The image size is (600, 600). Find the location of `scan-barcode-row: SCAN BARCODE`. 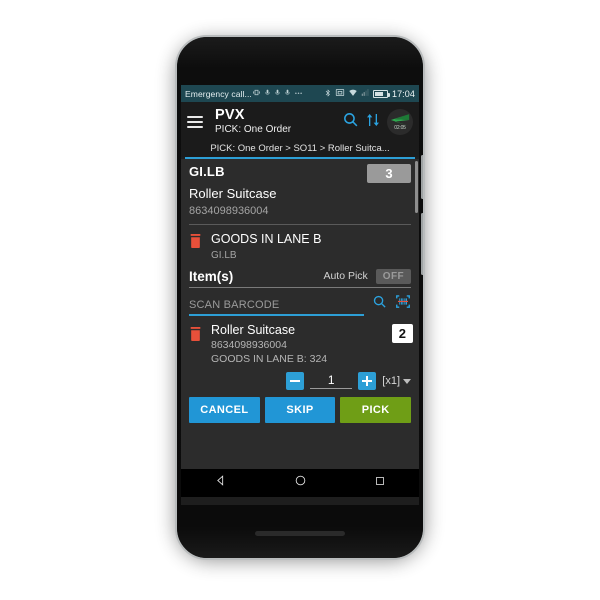

scan-barcode-row: SCAN BARCODE is located at coordinates (300, 302).